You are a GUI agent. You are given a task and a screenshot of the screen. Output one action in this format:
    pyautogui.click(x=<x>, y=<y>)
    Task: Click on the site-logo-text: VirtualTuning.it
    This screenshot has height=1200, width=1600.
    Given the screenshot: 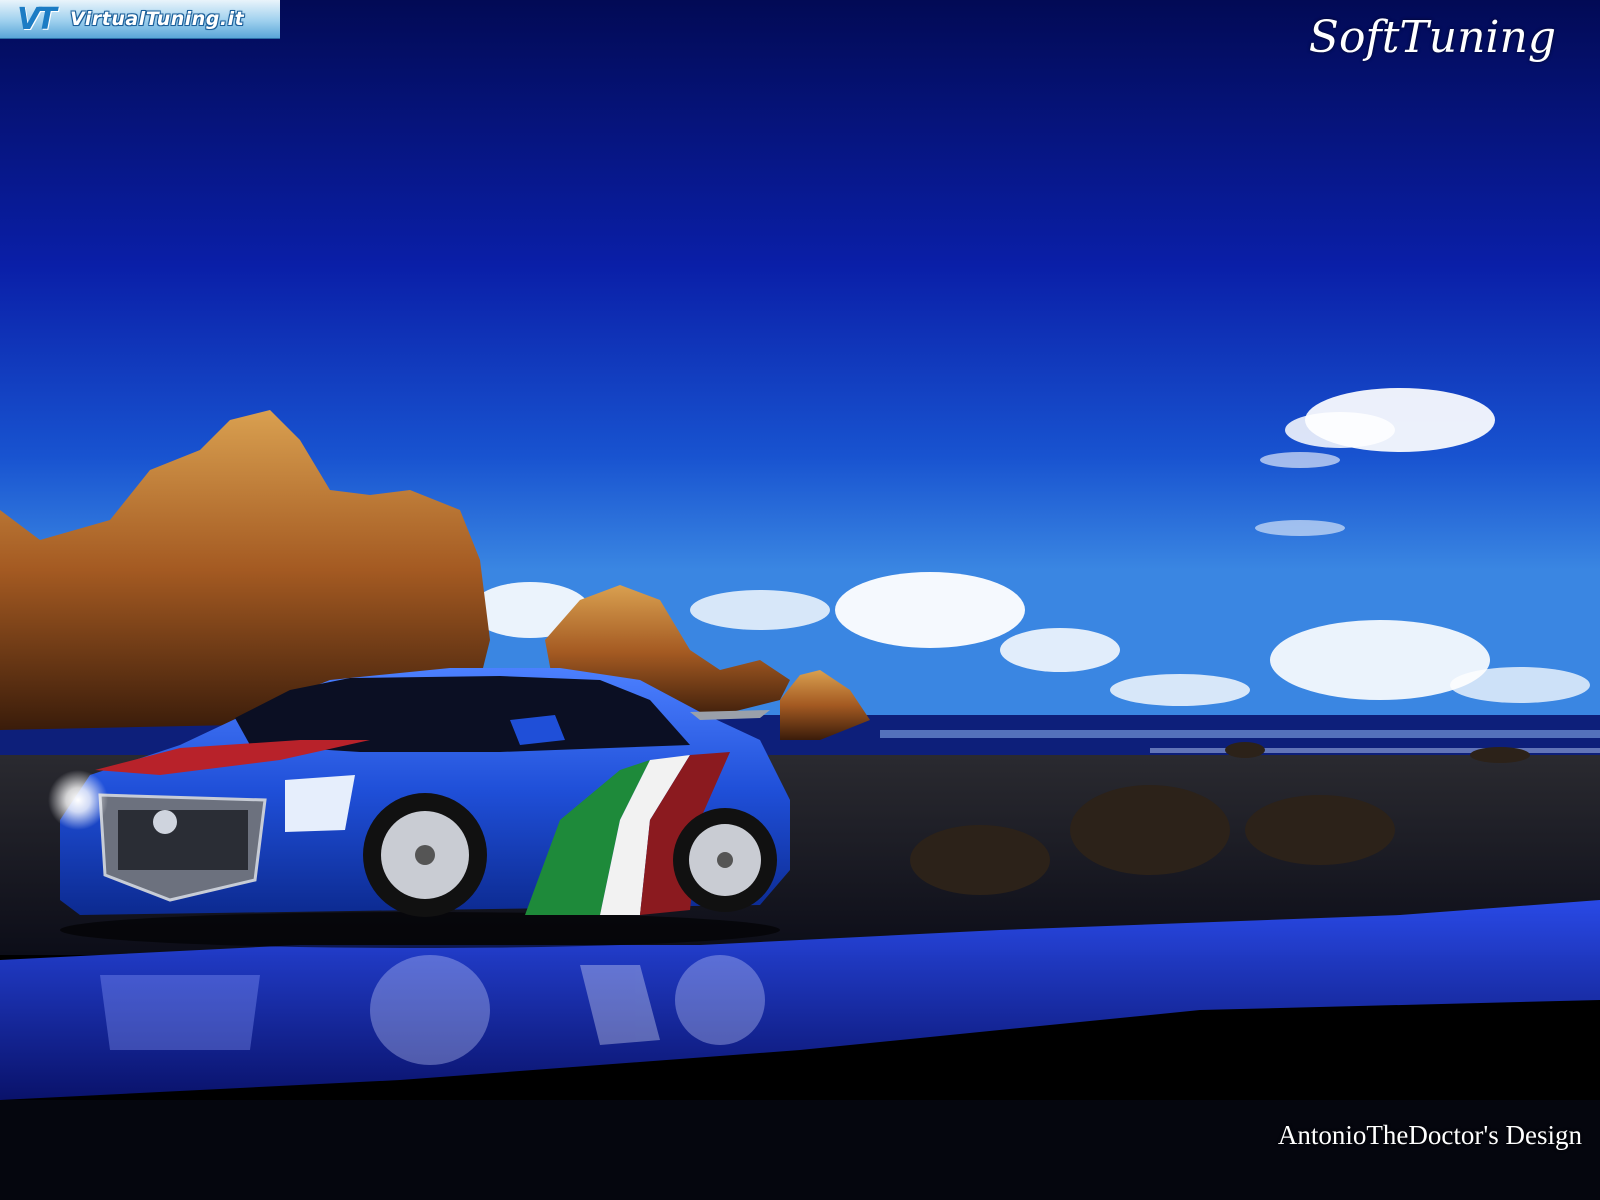 What is the action you would take?
    pyautogui.click(x=157, y=19)
    